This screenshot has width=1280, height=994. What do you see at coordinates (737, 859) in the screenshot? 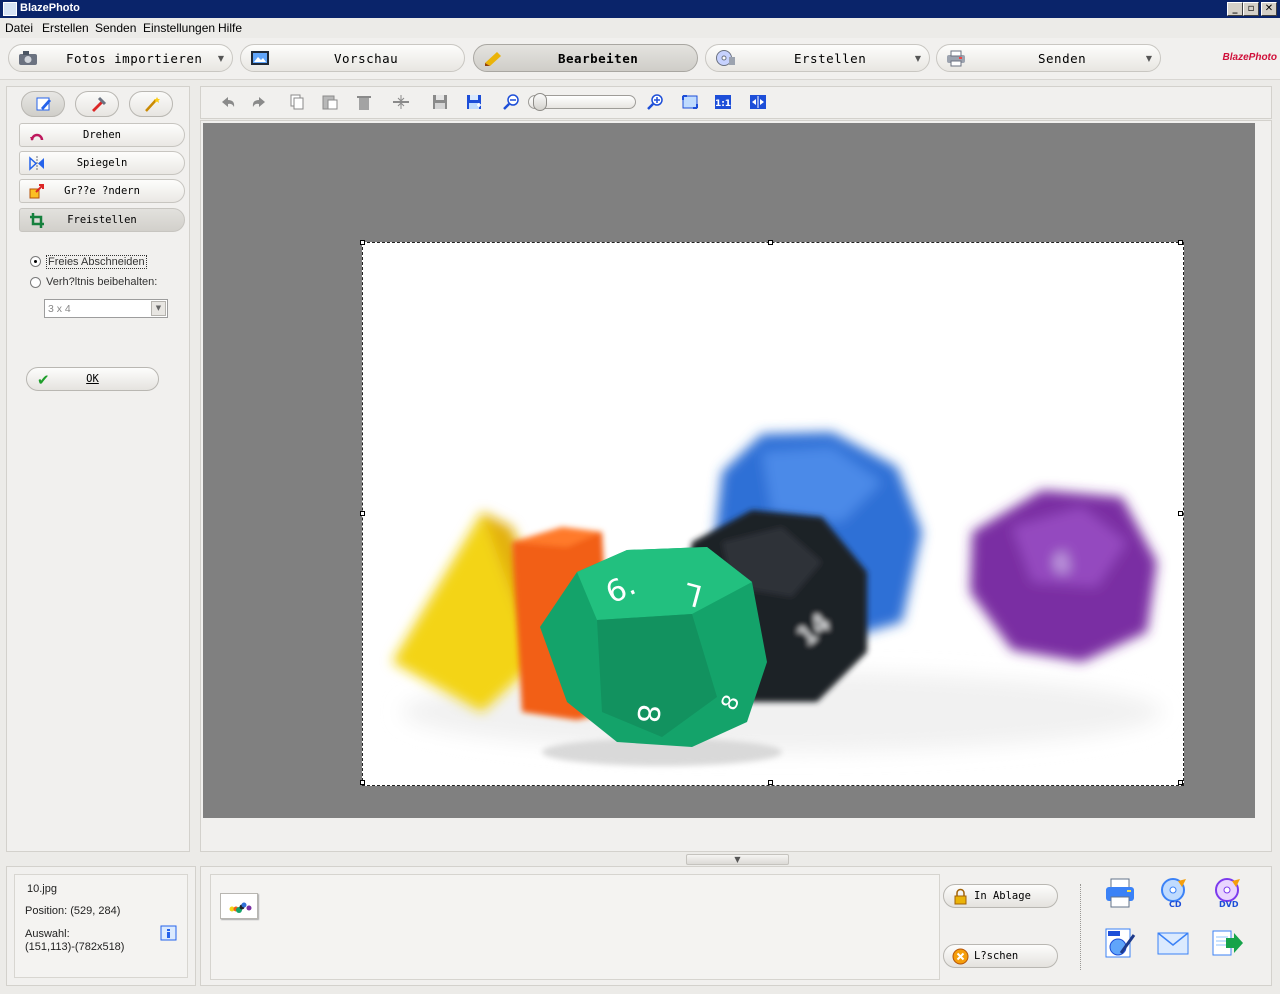
I see `panel-collapse-handle: ▼` at bounding box center [737, 859].